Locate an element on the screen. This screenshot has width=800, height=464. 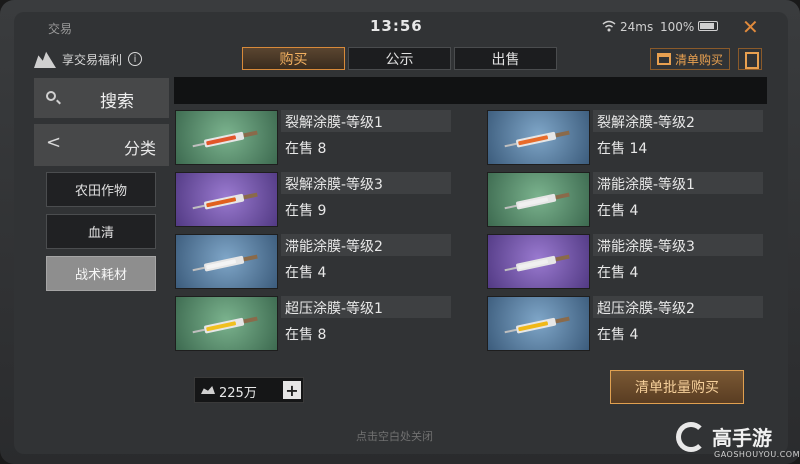
watermark-name: 高手游 is located at coordinates (742, 438).